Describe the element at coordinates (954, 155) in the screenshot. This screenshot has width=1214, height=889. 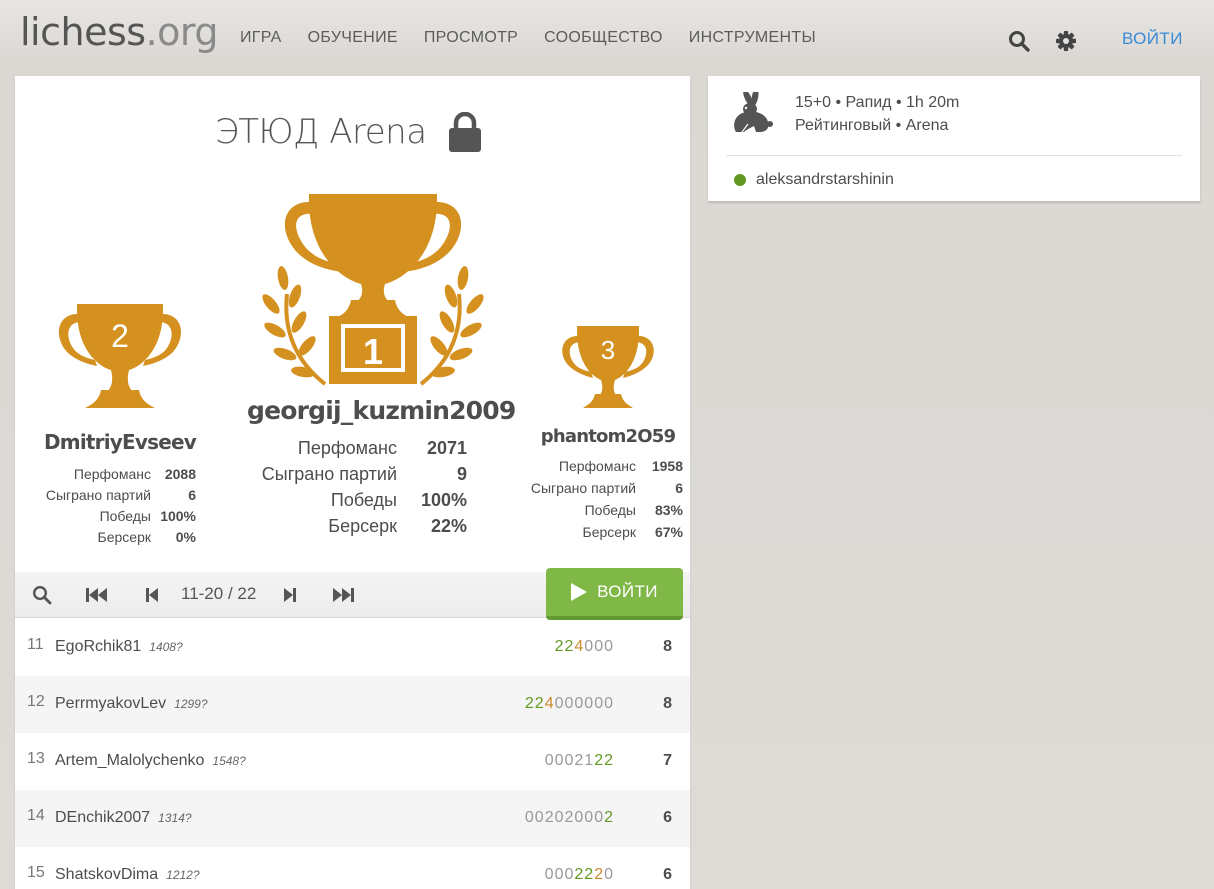
I see `divider` at that location.